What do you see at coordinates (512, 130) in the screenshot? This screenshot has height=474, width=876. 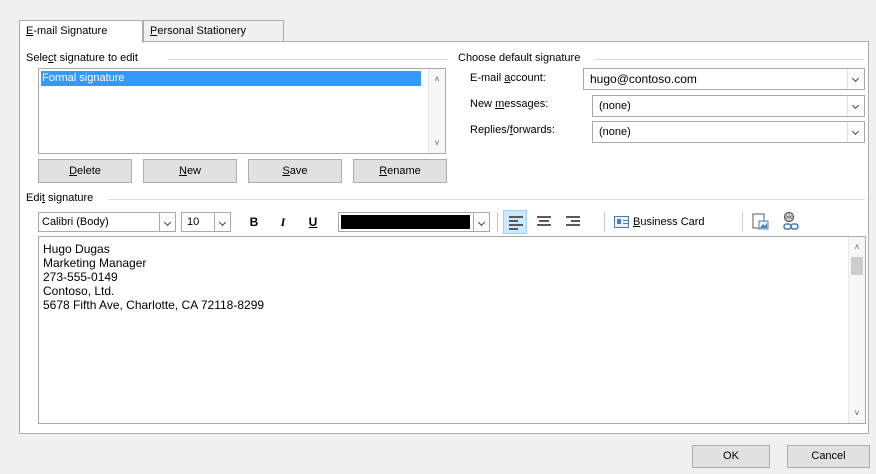 I see `replies-forwards-label: Replies/forwards:` at bounding box center [512, 130].